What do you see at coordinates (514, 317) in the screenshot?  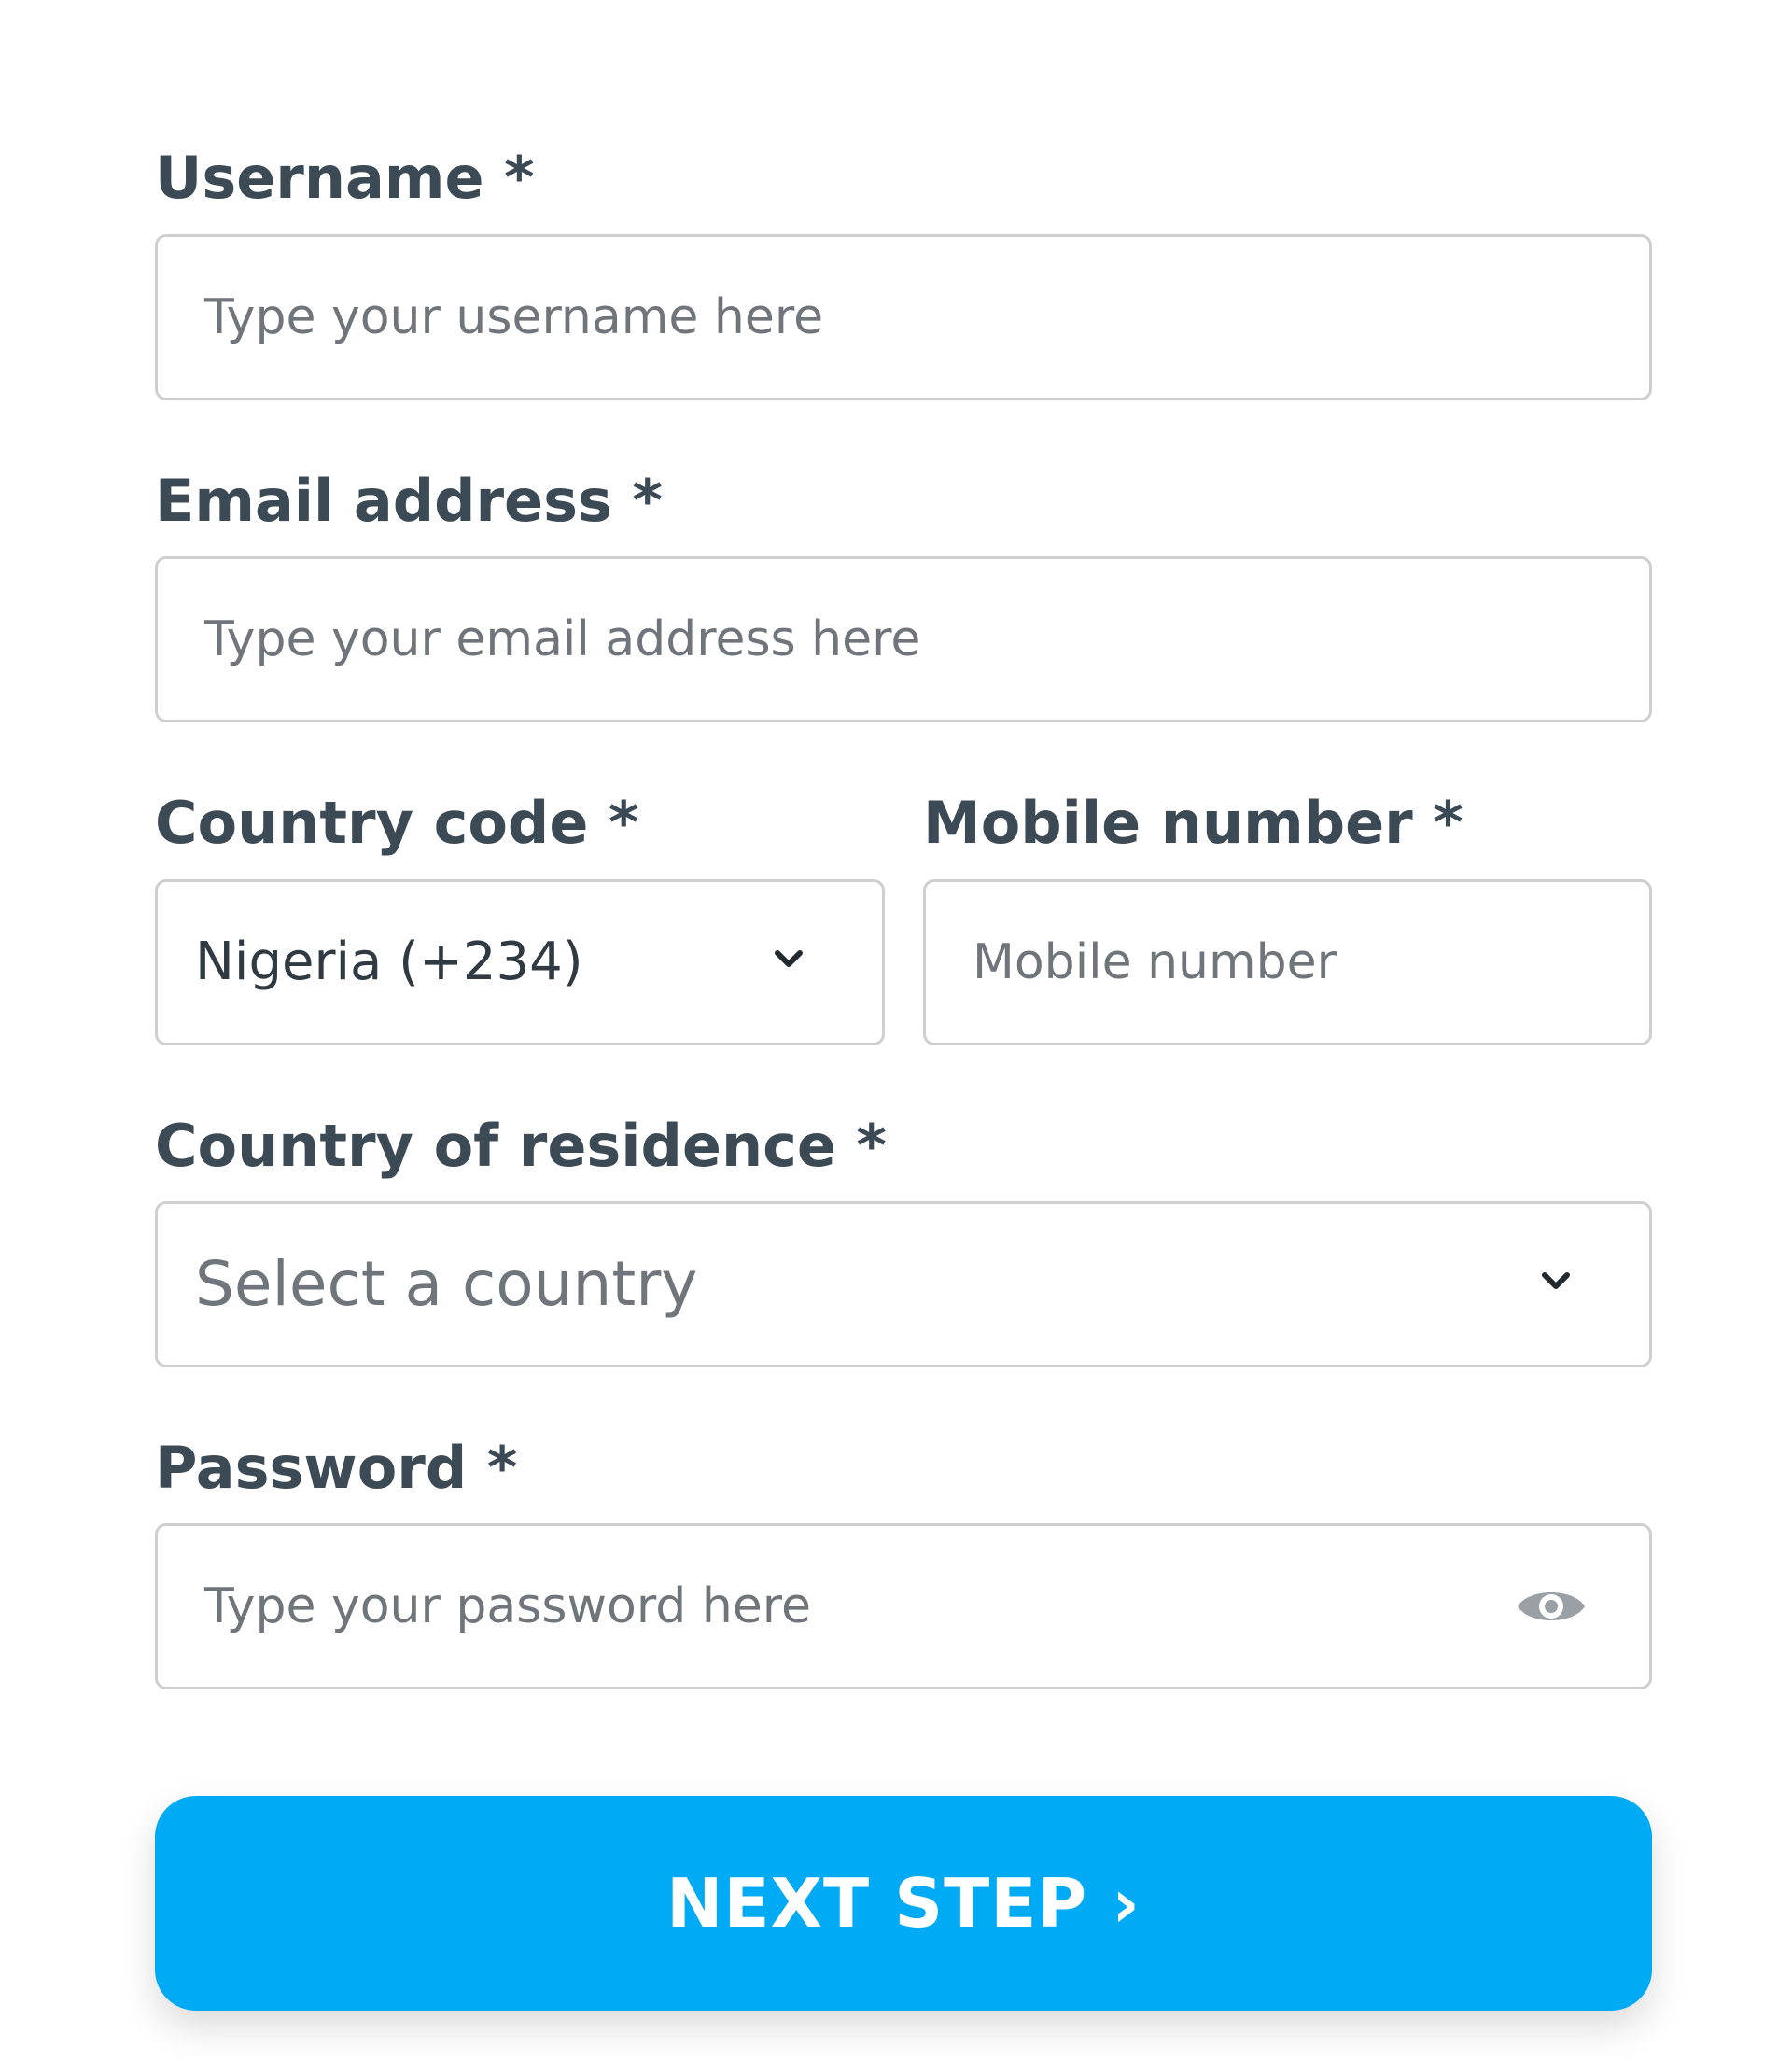 I see `username-placeholder: Type your username here` at bounding box center [514, 317].